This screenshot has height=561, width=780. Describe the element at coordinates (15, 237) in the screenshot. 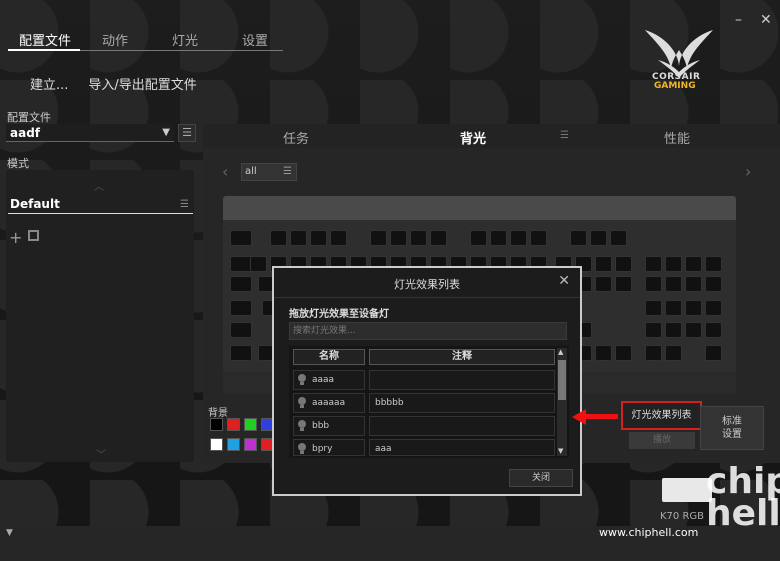

I see `add-mode-icon: +` at that location.